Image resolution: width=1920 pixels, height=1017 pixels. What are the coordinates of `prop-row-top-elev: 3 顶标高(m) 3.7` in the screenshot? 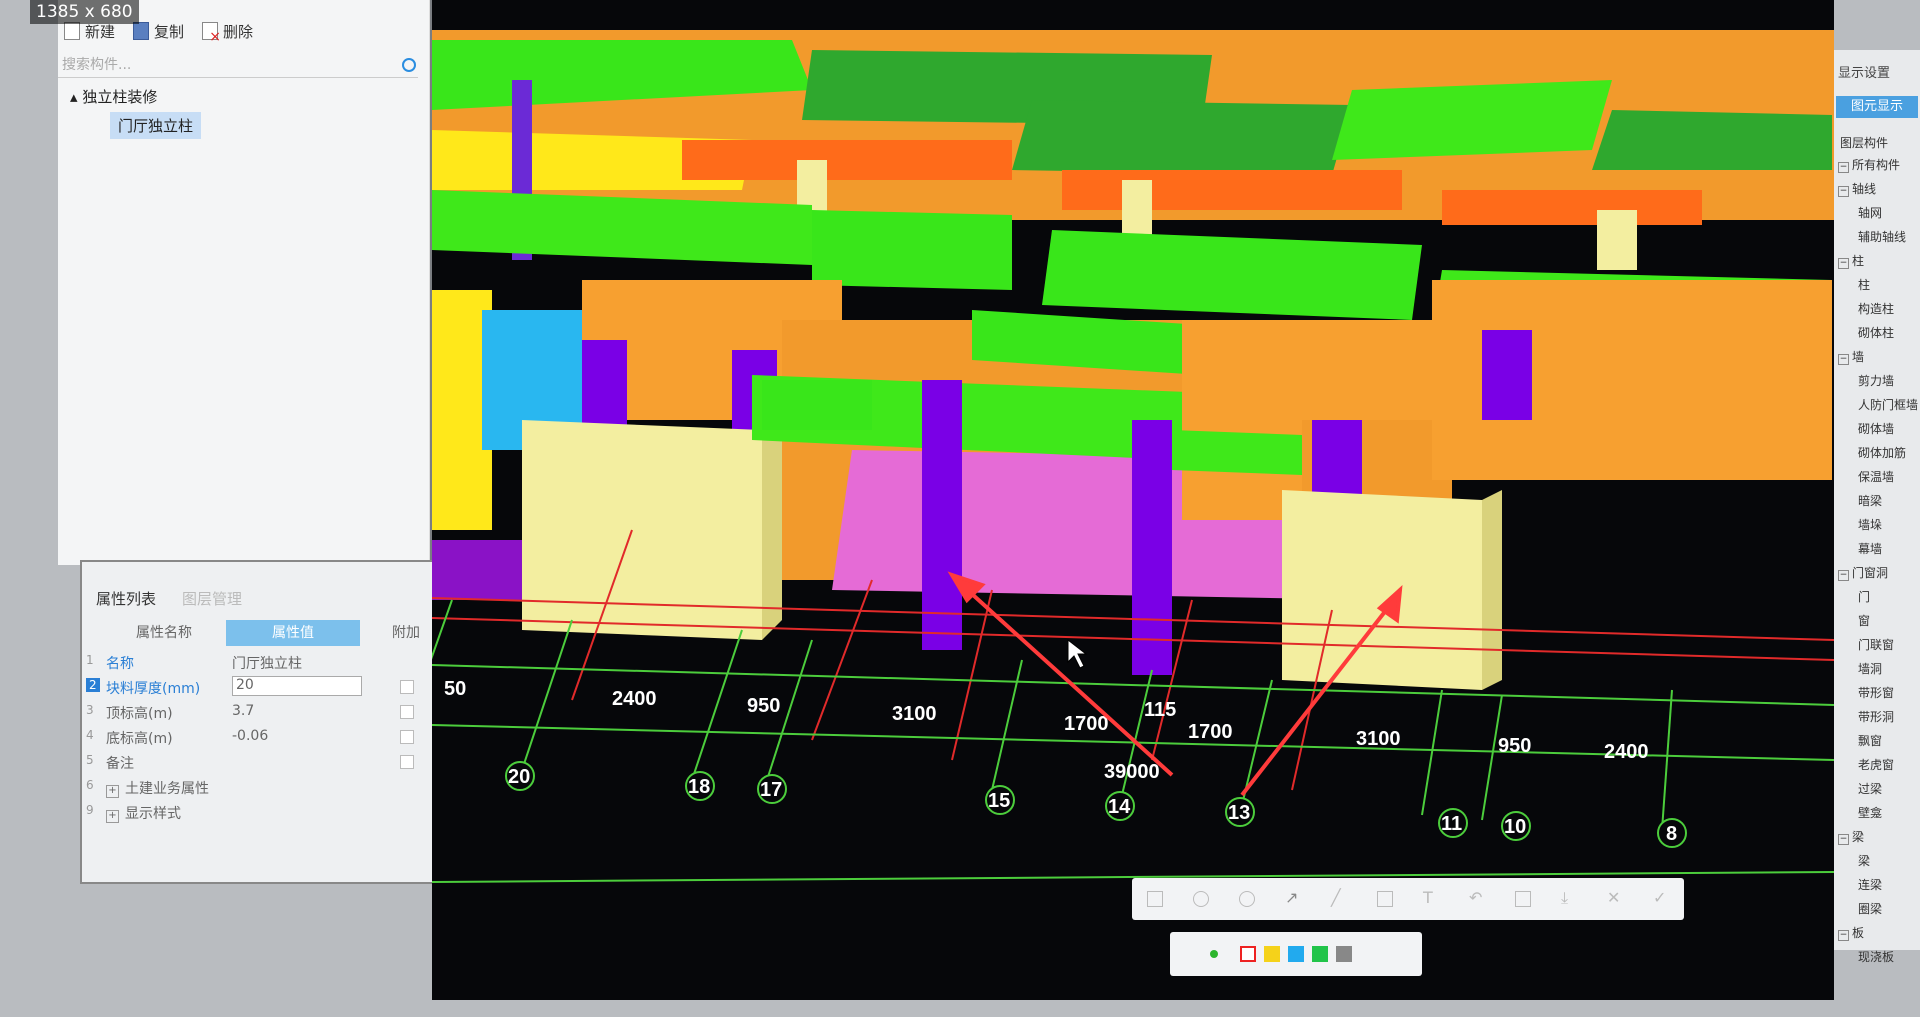 It's located at (262, 712).